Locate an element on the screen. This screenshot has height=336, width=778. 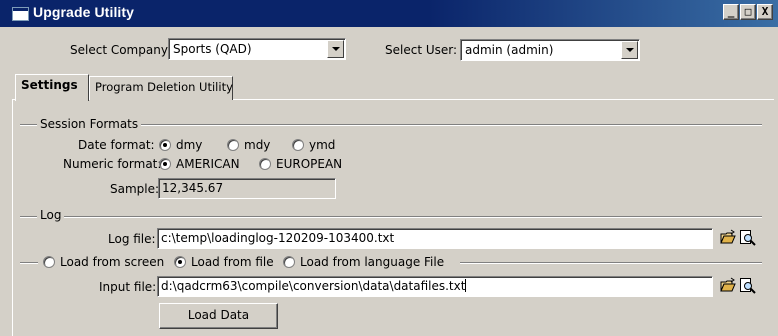
input-file-label: Input file: is located at coordinates (128, 287).